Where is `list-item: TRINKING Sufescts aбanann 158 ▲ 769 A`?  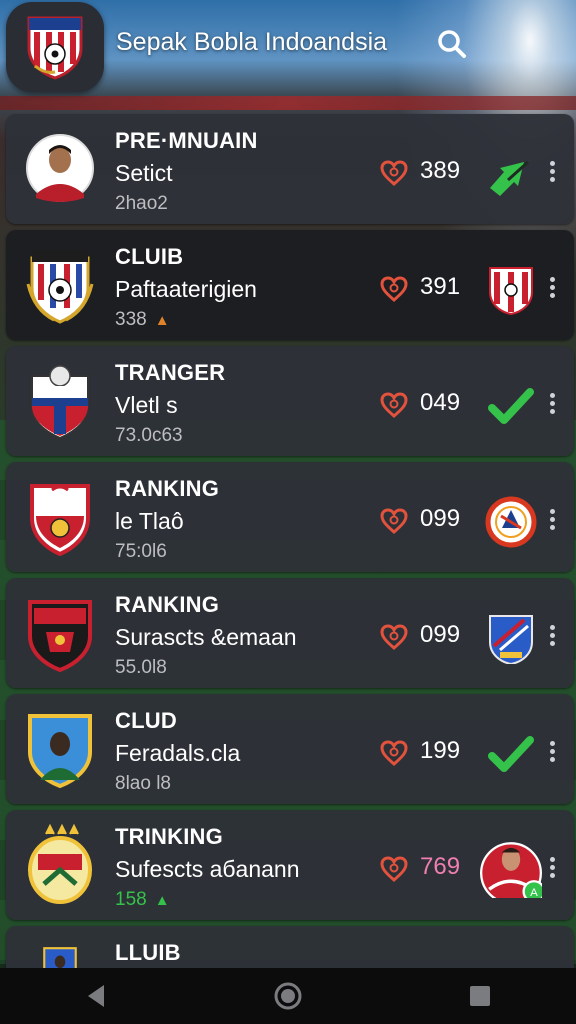 list-item: TRINKING Sufescts aбanann 158 ▲ 769 A is located at coordinates (290, 865).